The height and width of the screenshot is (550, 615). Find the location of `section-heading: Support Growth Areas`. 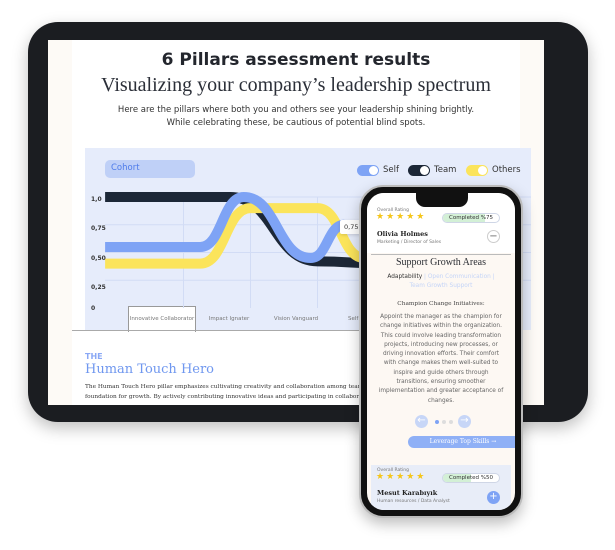

section-heading: Support Growth Areas is located at coordinates (441, 262).